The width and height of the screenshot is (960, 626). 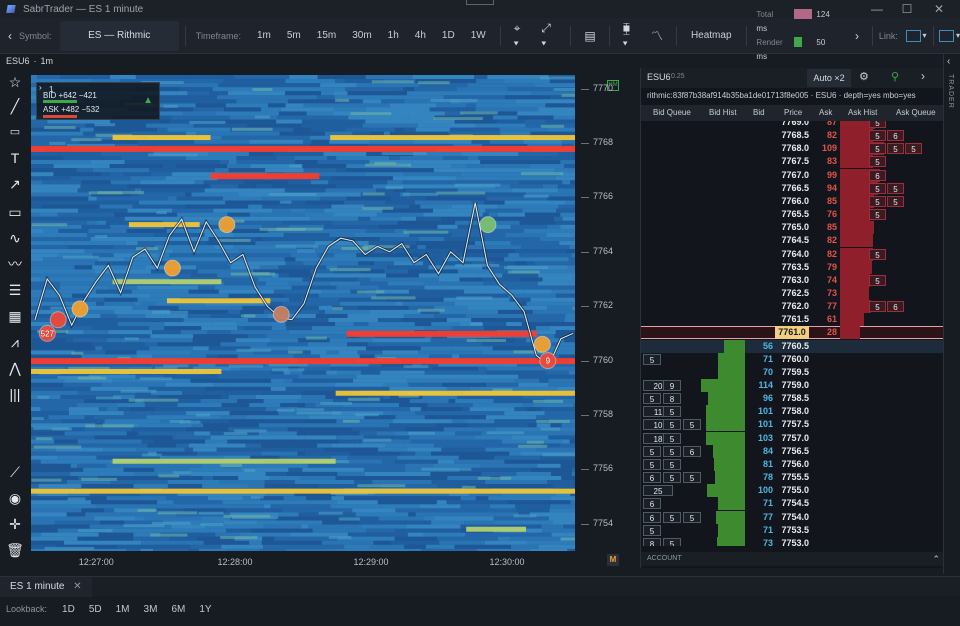 What do you see at coordinates (792, 451) in the screenshot?
I see `dom-bid-row: 84 7756.5 5 5 6` at bounding box center [792, 451].